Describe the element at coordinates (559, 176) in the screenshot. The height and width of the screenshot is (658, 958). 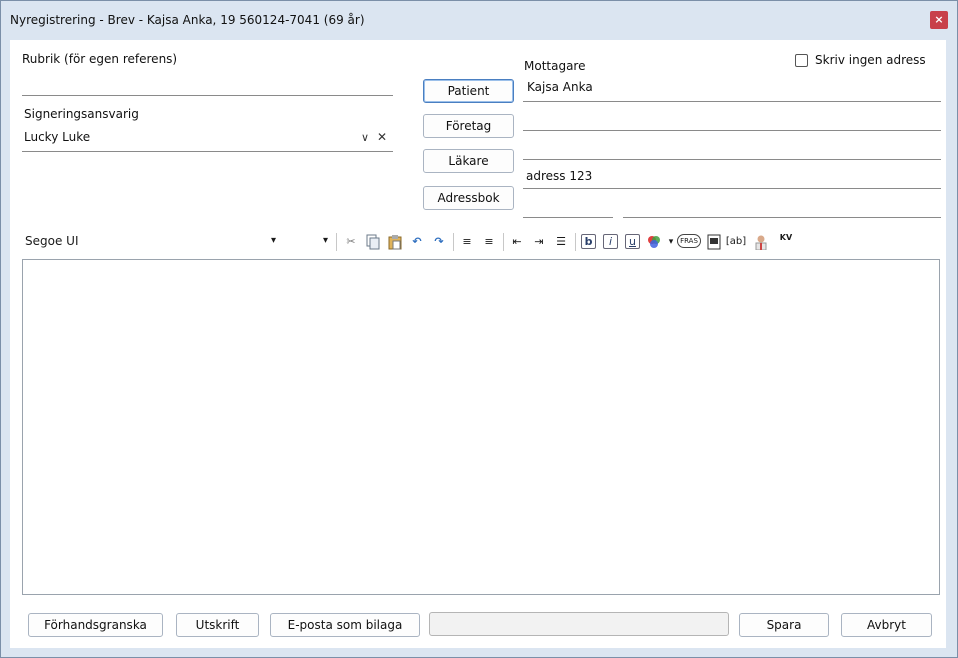
I see `recipient-line-4-value: adress 123` at that location.